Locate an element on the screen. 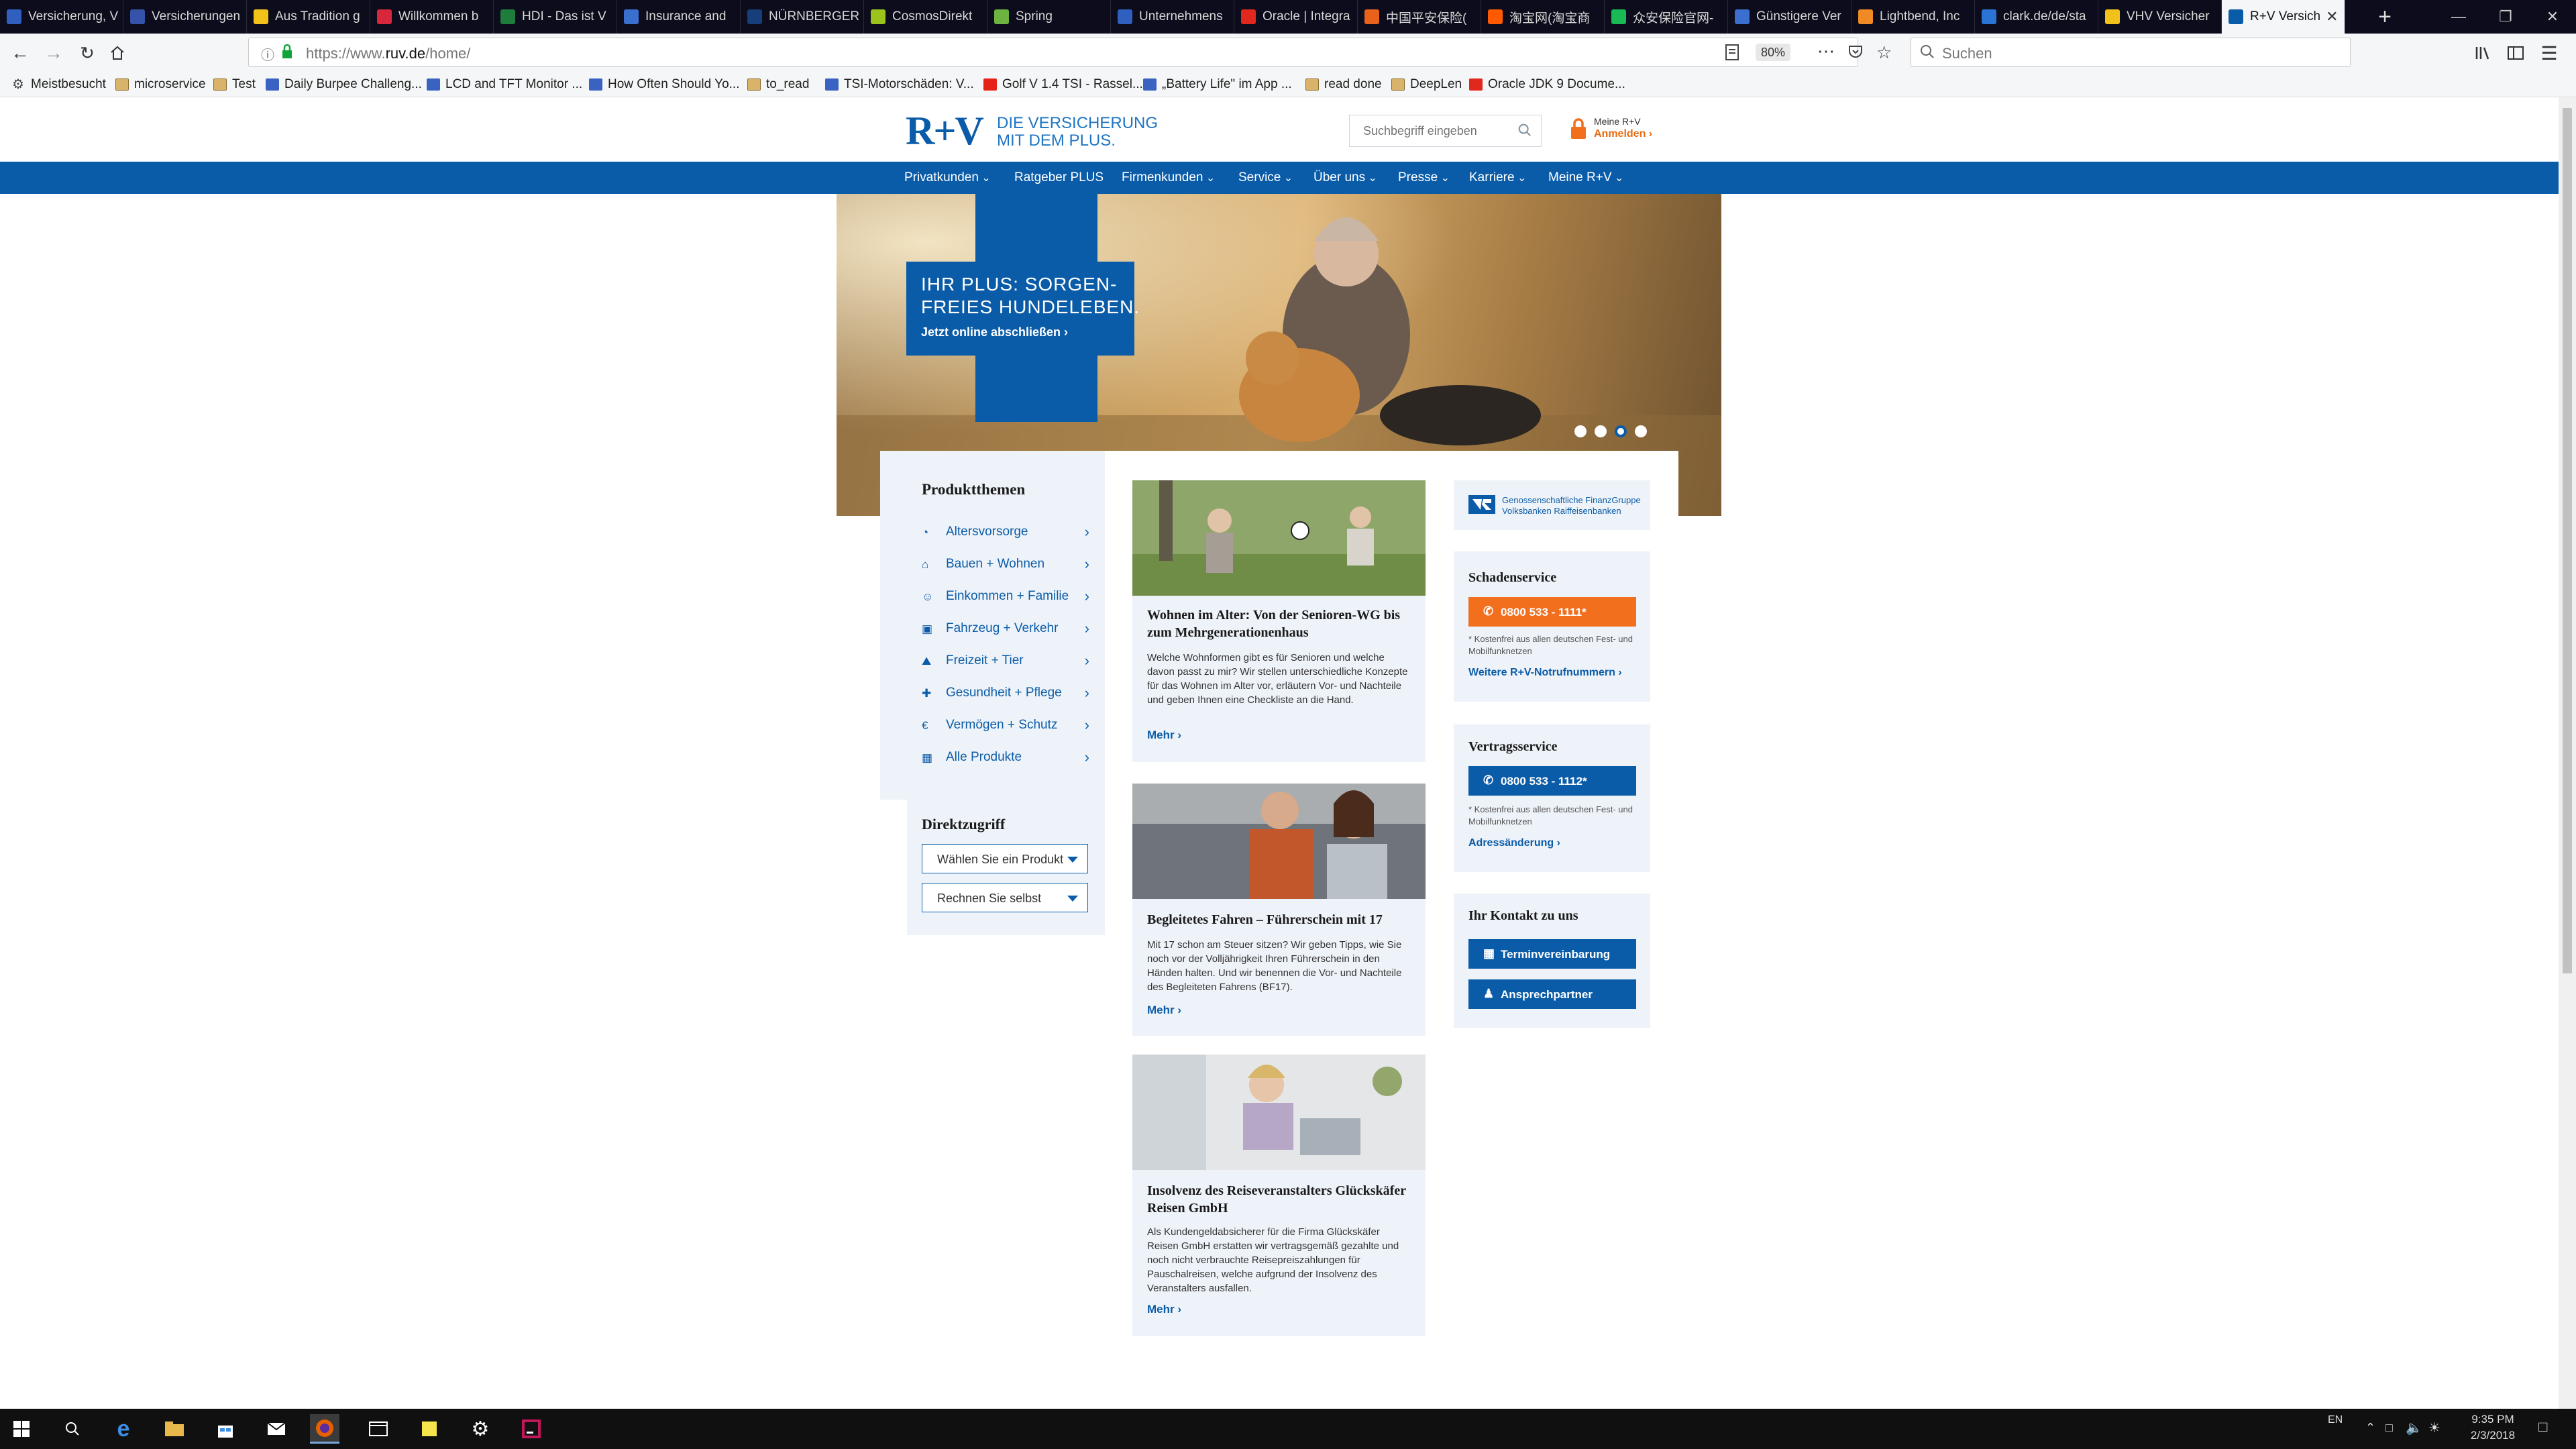 The height and width of the screenshot is (1449, 2576). rv-logo: R+V DIE VERSICHERUNG MIT DEM PLUS. is located at coordinates (1032, 131).